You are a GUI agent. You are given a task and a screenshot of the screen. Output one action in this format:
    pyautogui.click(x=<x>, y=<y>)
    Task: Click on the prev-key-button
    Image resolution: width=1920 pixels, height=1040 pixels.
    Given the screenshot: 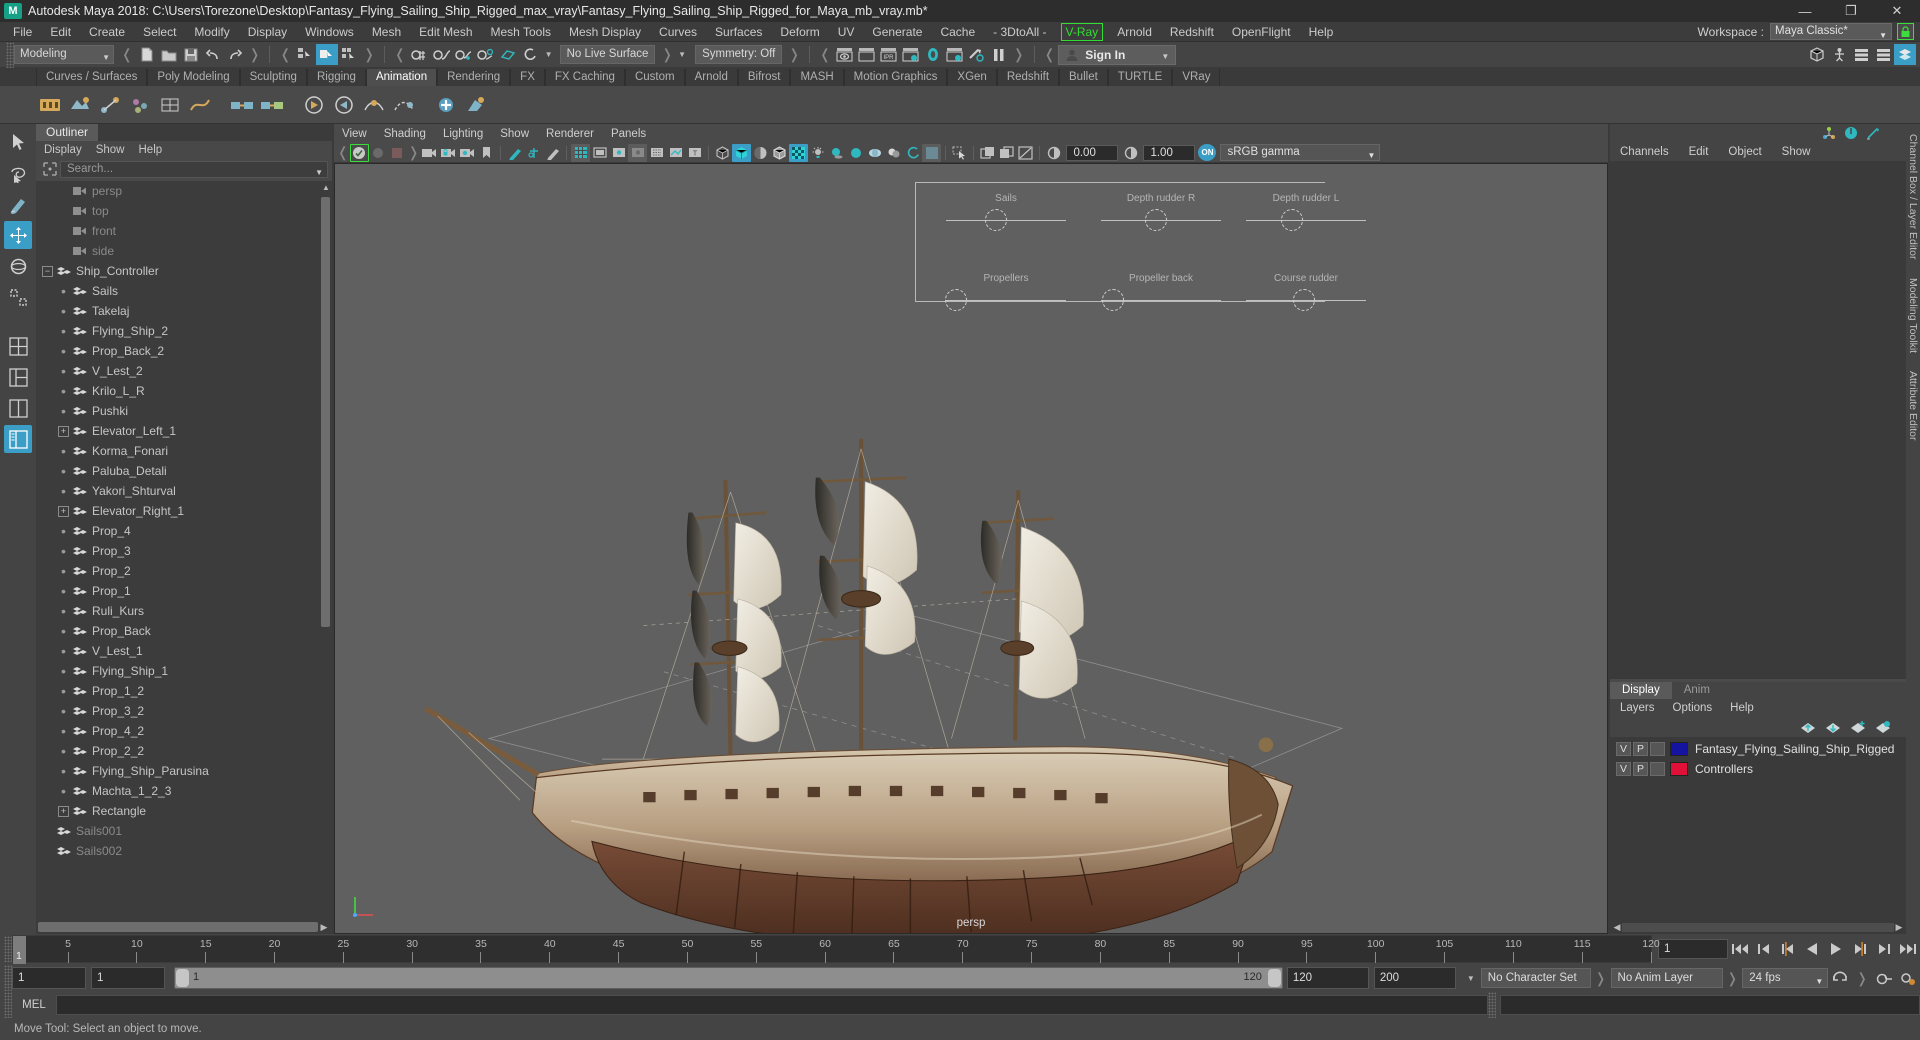 What is the action you would take?
    pyautogui.click(x=1788, y=949)
    